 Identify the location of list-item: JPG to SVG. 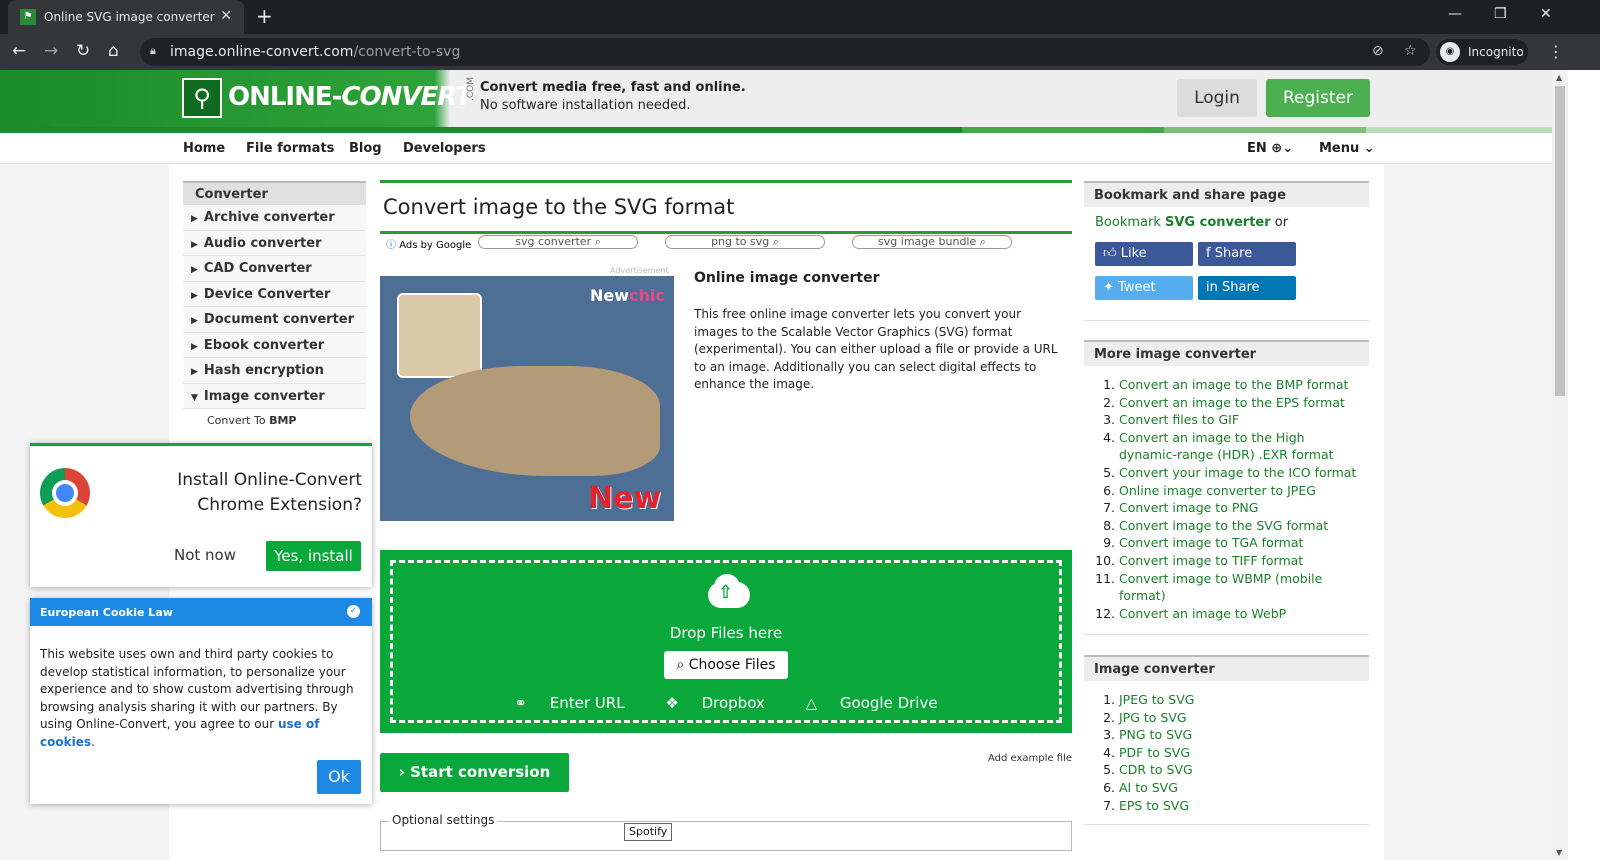
(1238, 718).